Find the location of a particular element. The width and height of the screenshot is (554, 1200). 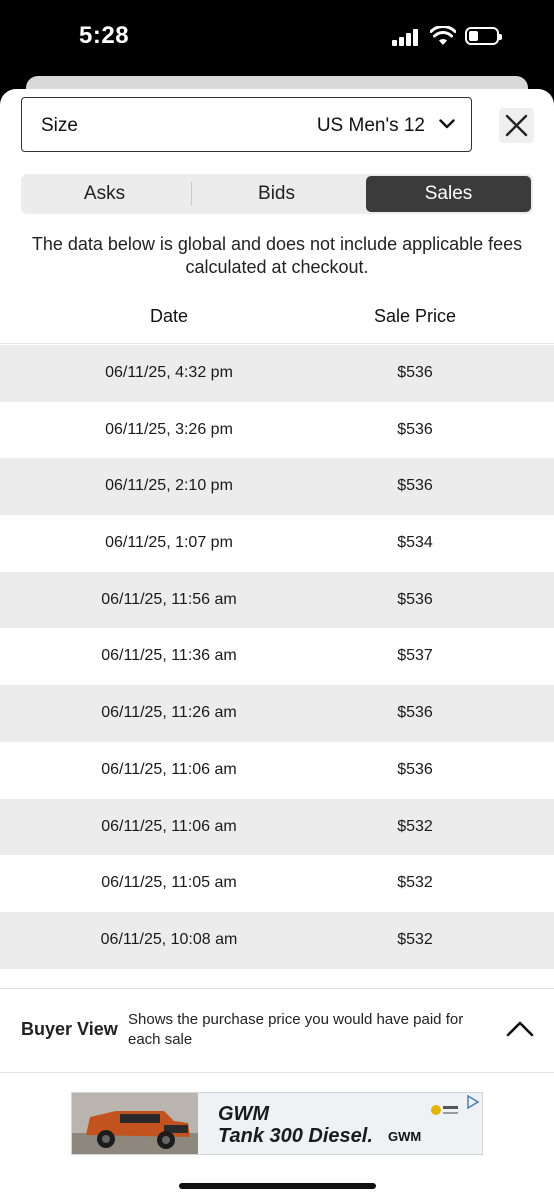

tab-bids: Bids is located at coordinates (276, 194).